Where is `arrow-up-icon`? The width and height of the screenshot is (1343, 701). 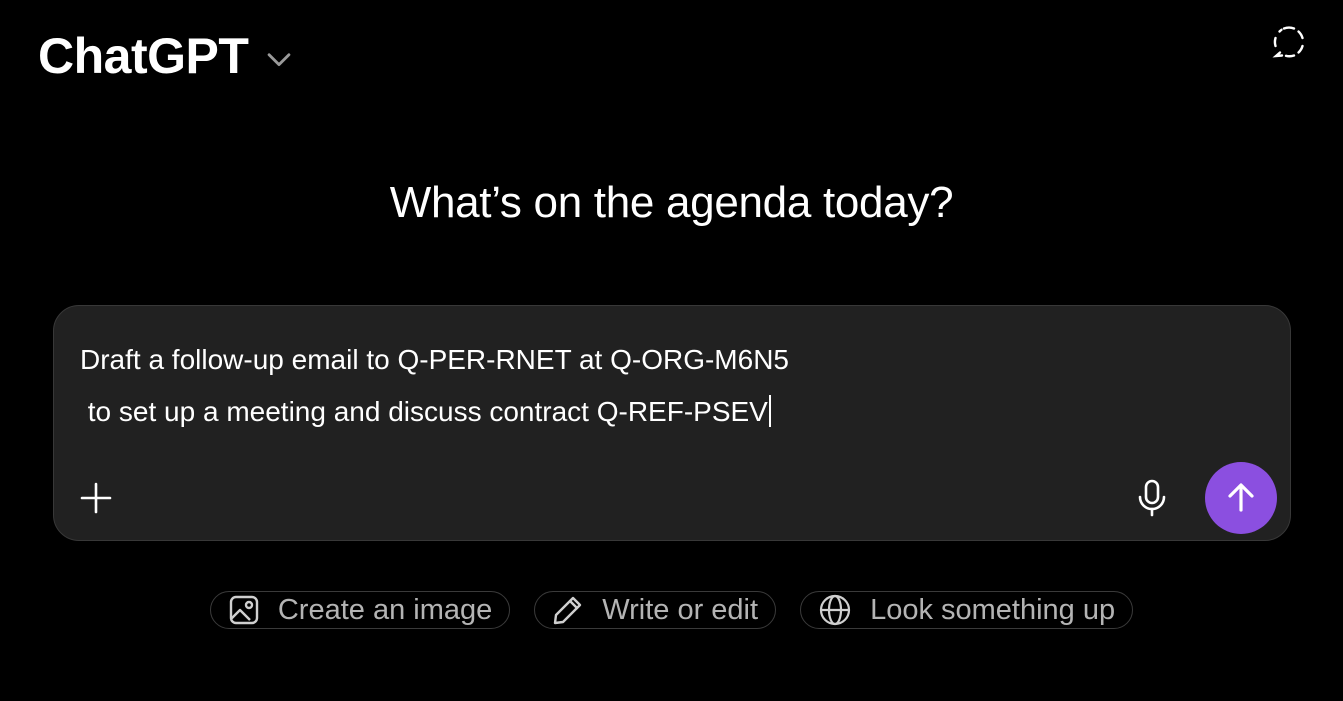
arrow-up-icon is located at coordinates (1241, 497).